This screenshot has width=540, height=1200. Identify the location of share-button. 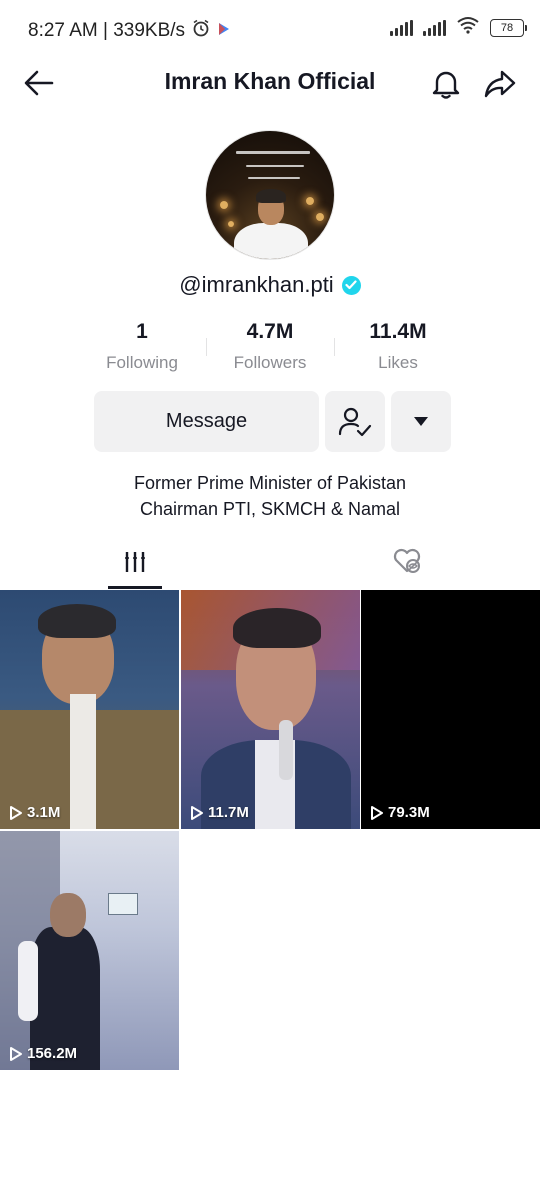
(500, 84).